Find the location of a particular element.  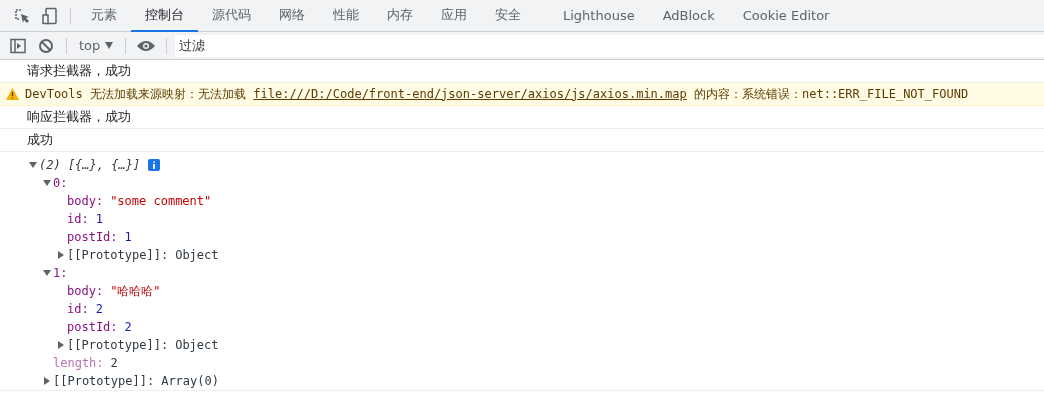

log-message: 成功 is located at coordinates (40, 140).